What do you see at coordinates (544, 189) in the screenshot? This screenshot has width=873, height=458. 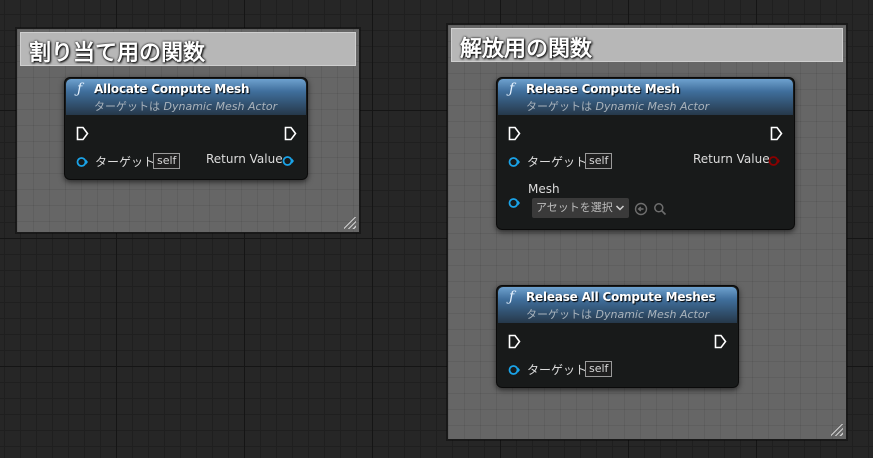 I see `mesh-label: Mesh` at bounding box center [544, 189].